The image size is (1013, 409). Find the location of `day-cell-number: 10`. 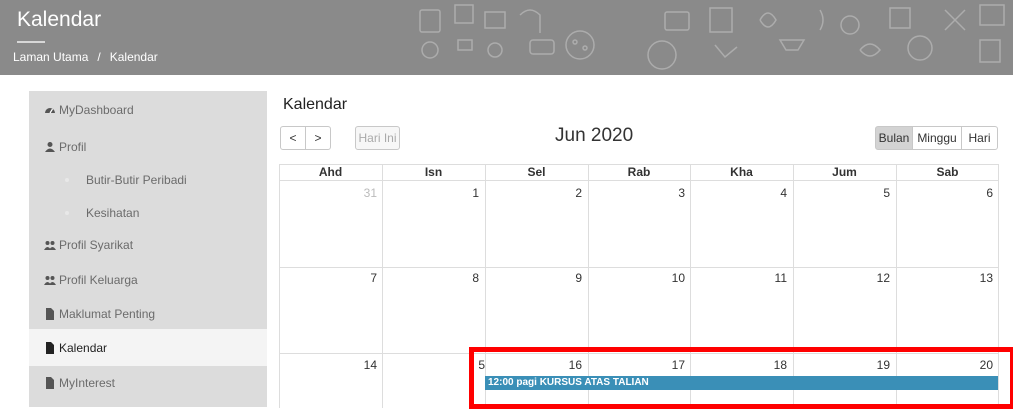

day-cell-number: 10 is located at coordinates (670, 278).